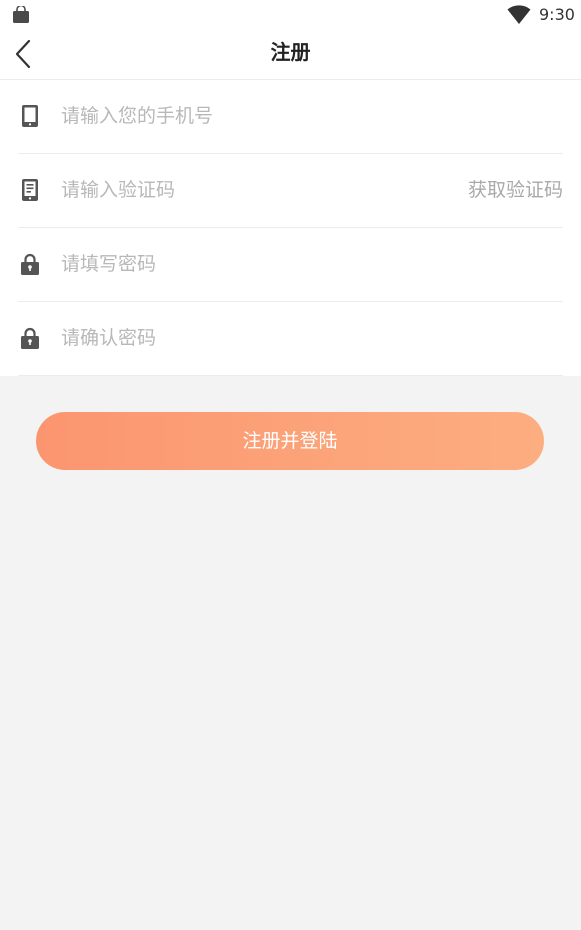  Describe the element at coordinates (211, 190) in the screenshot. I see `verification-code-input` at that location.